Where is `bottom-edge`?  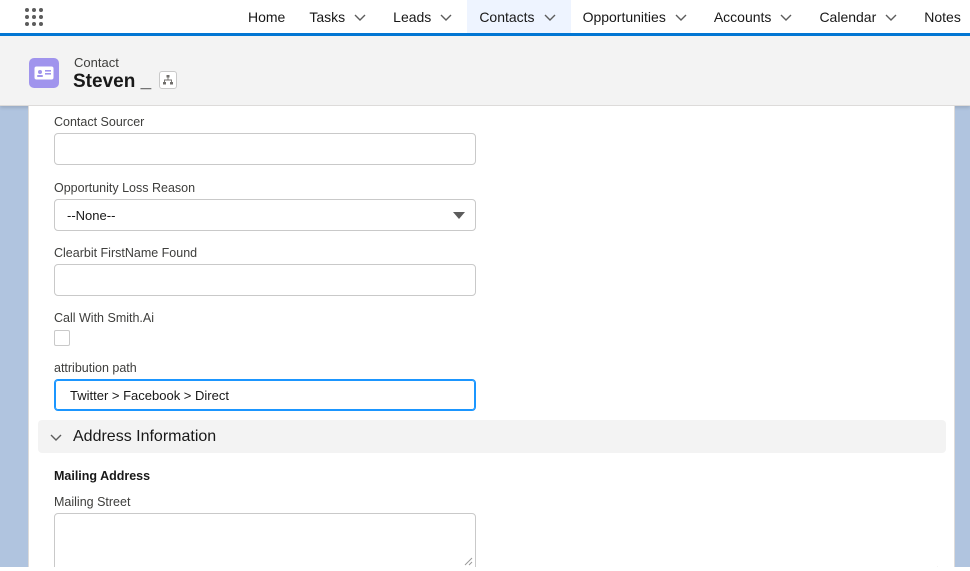 bottom-edge is located at coordinates (485, 569).